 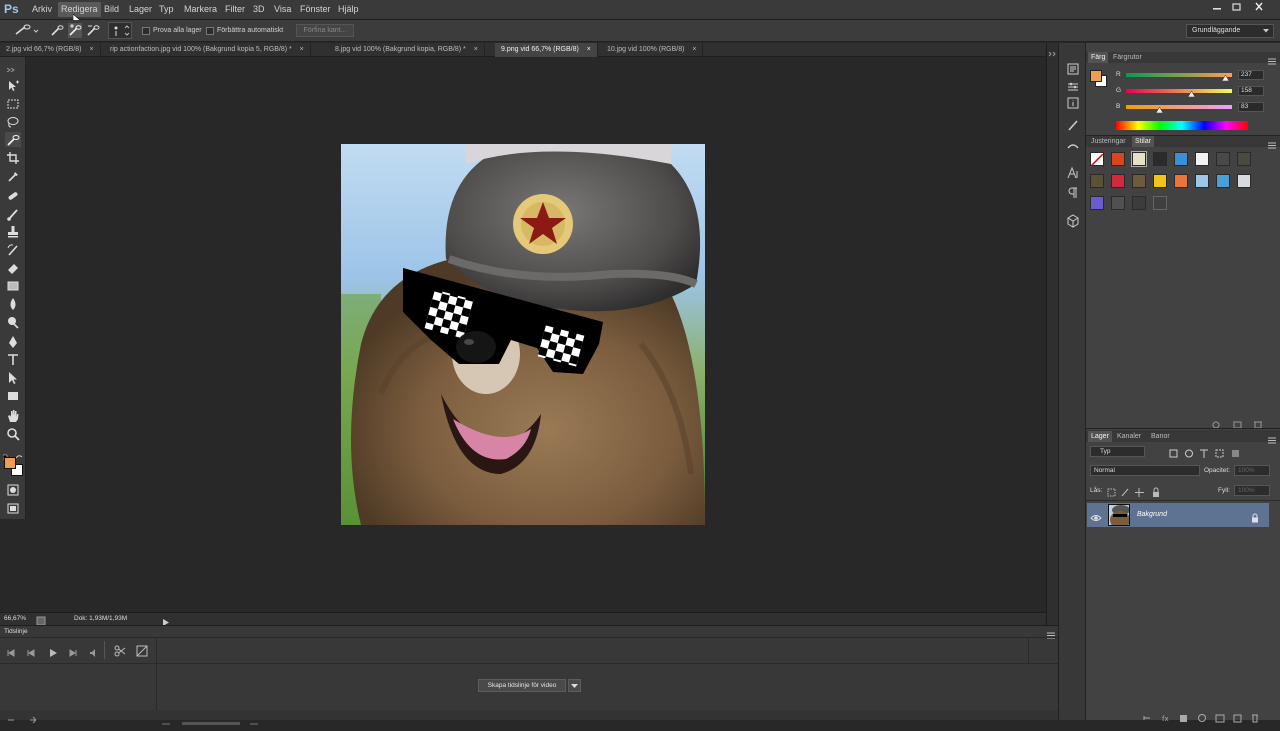 What do you see at coordinates (522, 685) in the screenshot?
I see `create-video-timeline-button: Skapa tidslinje för video` at bounding box center [522, 685].